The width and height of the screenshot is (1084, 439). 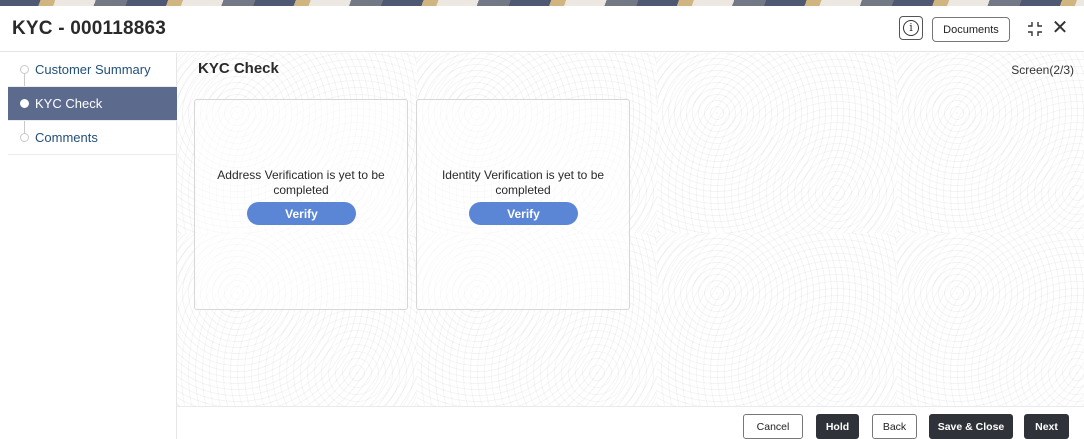 I want to click on hold-button: Hold, so click(x=837, y=426).